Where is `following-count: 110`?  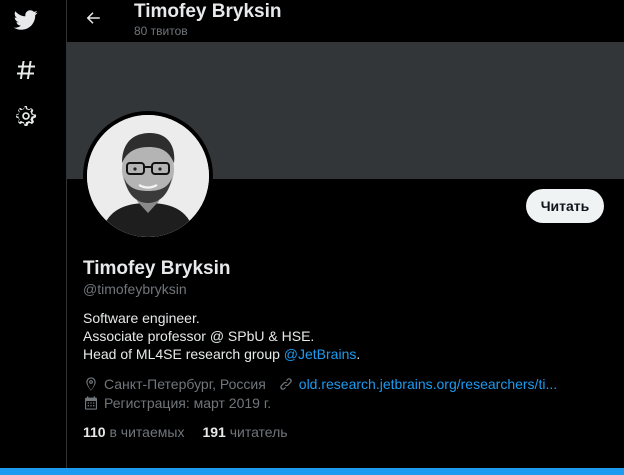
following-count: 110 is located at coordinates (94, 432).